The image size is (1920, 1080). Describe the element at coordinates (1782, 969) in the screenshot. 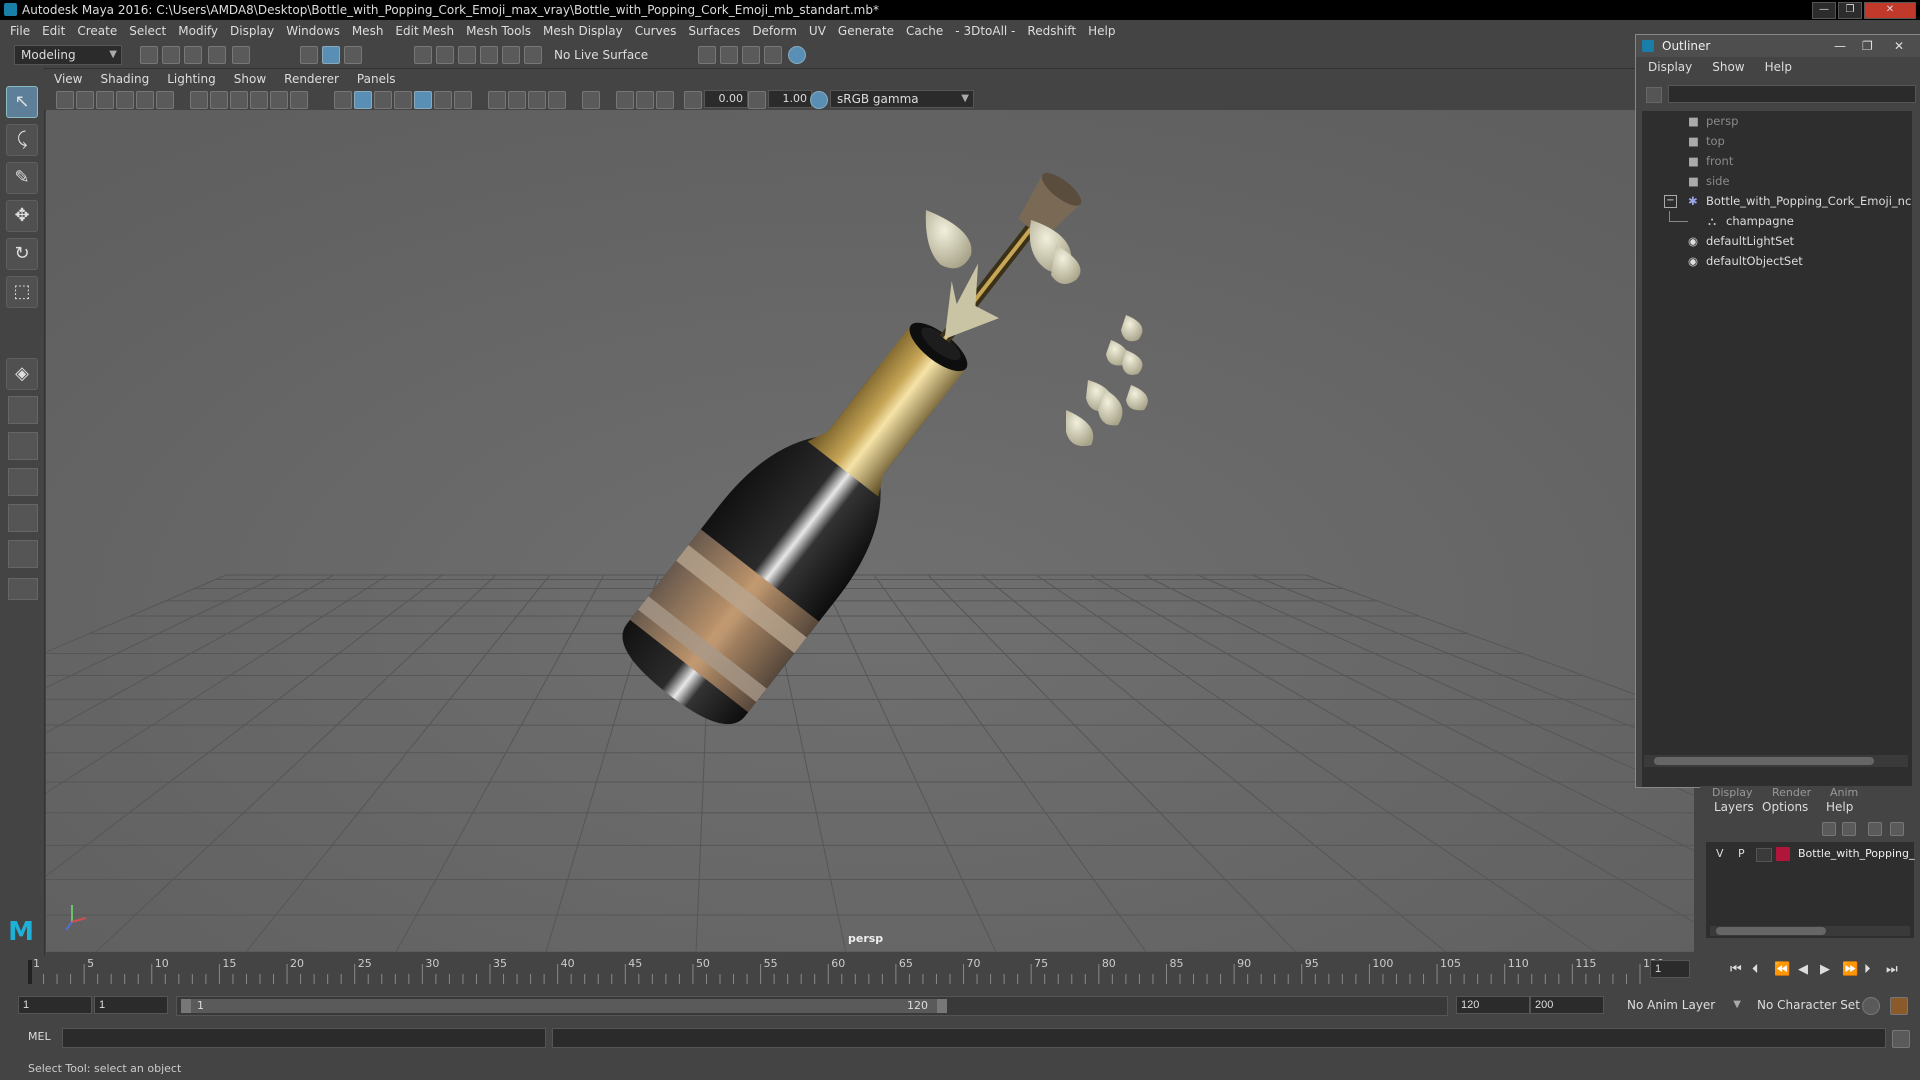

I see `step-back-key-icon: ⏪` at that location.